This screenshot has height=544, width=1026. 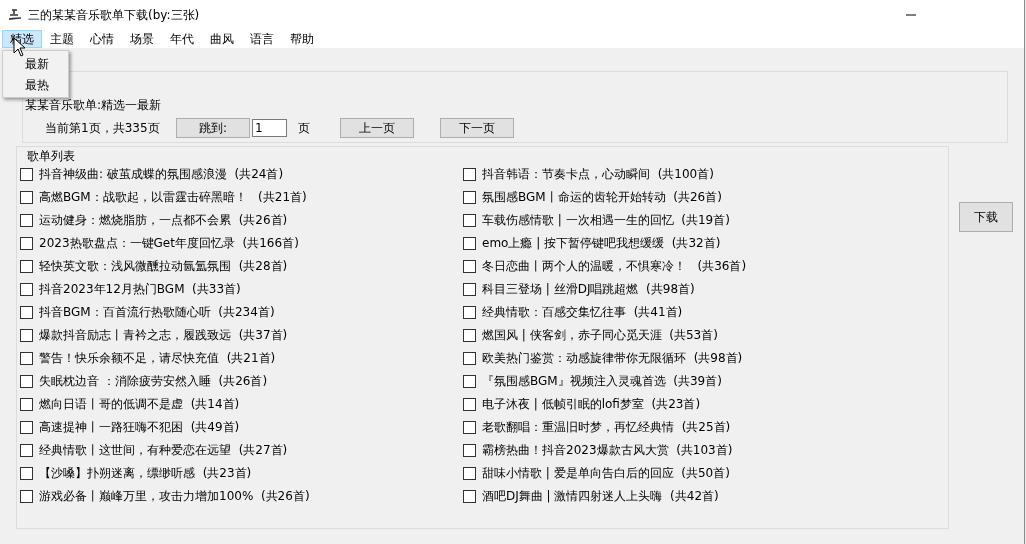 What do you see at coordinates (602, 381) in the screenshot?
I see `playlist-label: 『氛围感BGM』视频注入灵魂首选 (共39首)` at bounding box center [602, 381].